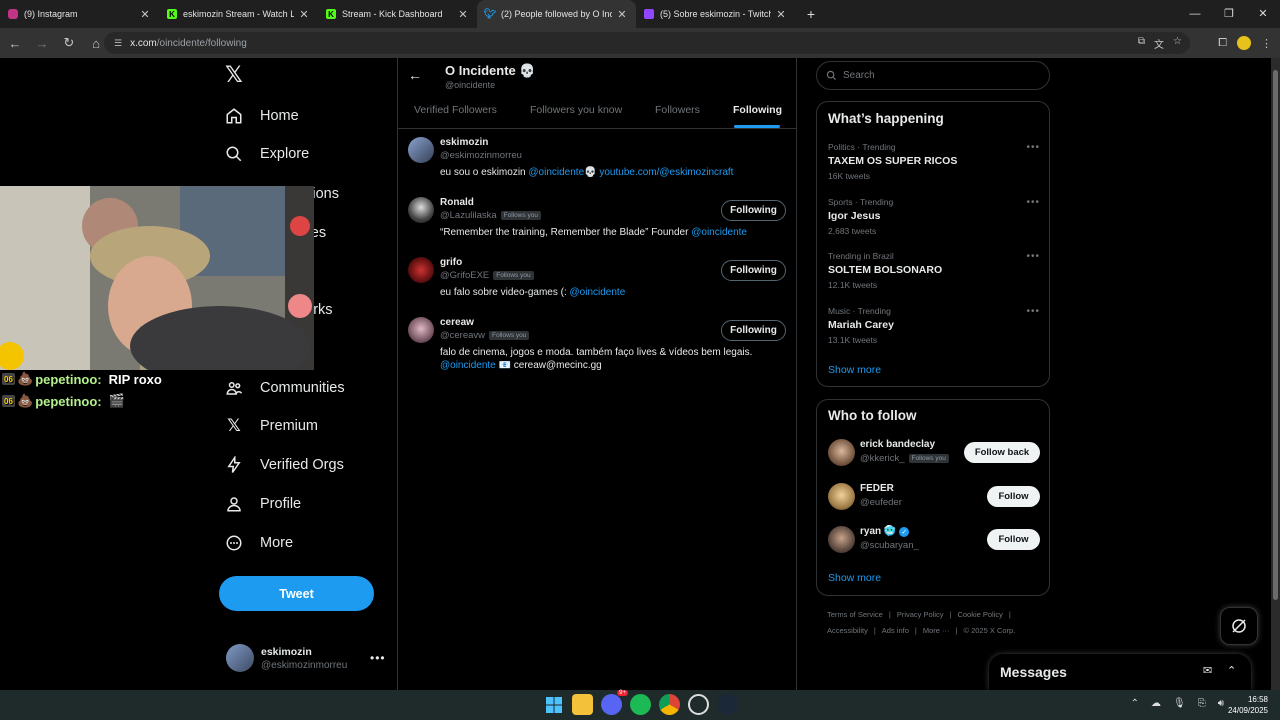 This screenshot has height=720, width=1280. What do you see at coordinates (698, 704) in the screenshot?
I see `obs-icon` at bounding box center [698, 704].